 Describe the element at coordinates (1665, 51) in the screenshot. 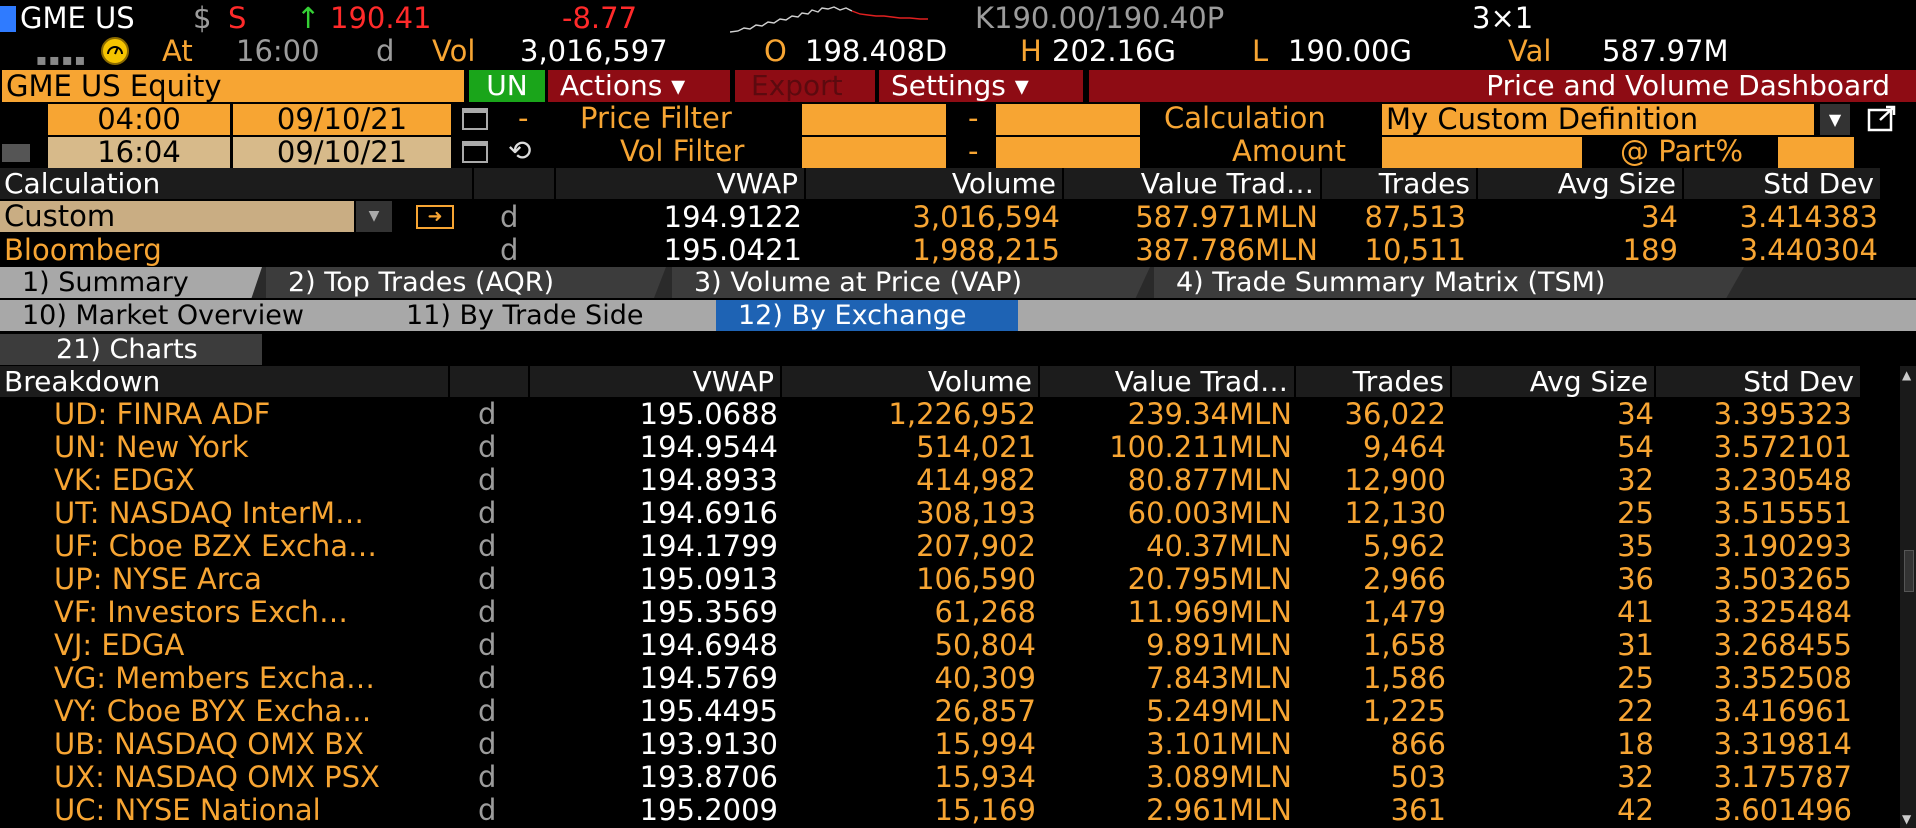

I see `value-traded: 587.97M` at that location.